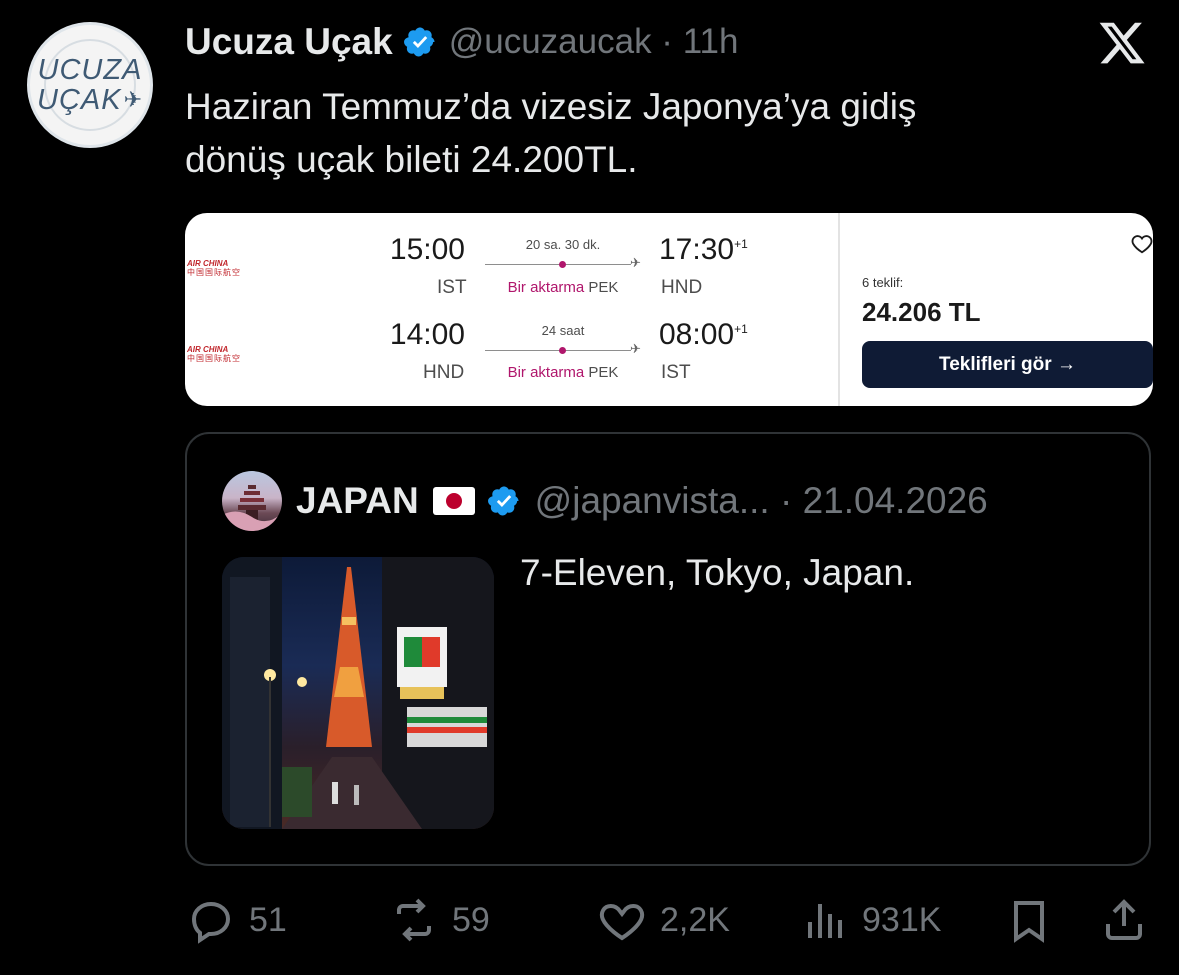 Image resolution: width=1179 pixels, height=975 pixels. I want to click on outbound-stops: Bir aktarma PEK, so click(563, 287).